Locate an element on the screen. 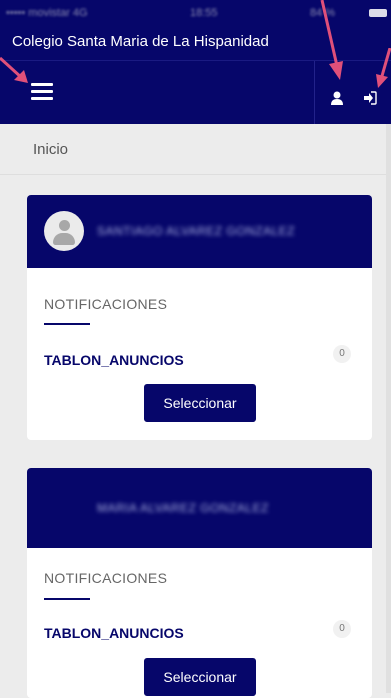 The image size is (391, 698). arrow-annotation-menu is located at coordinates (14, 69).